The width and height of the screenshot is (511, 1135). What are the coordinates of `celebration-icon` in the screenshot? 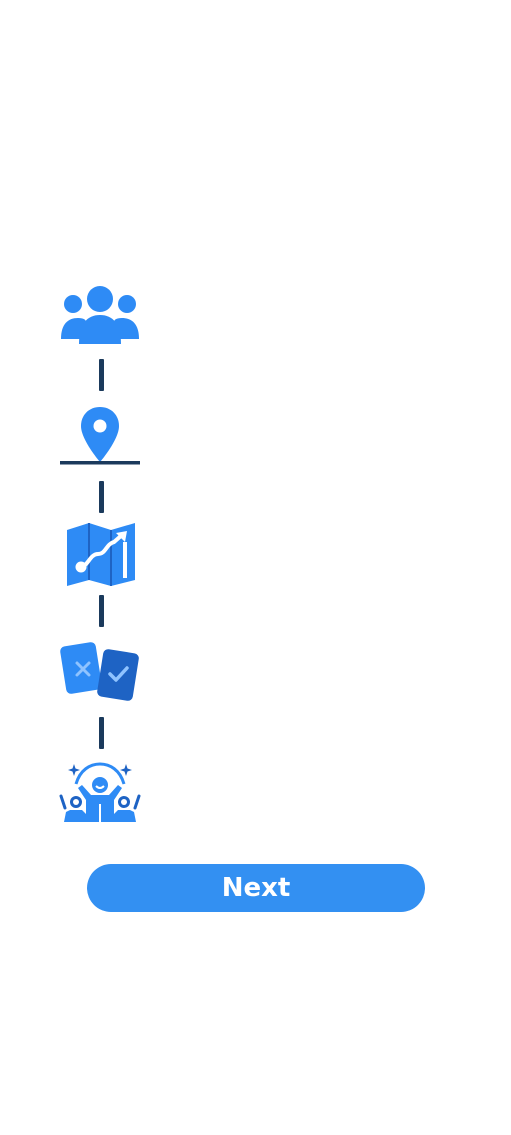 It's located at (100, 792).